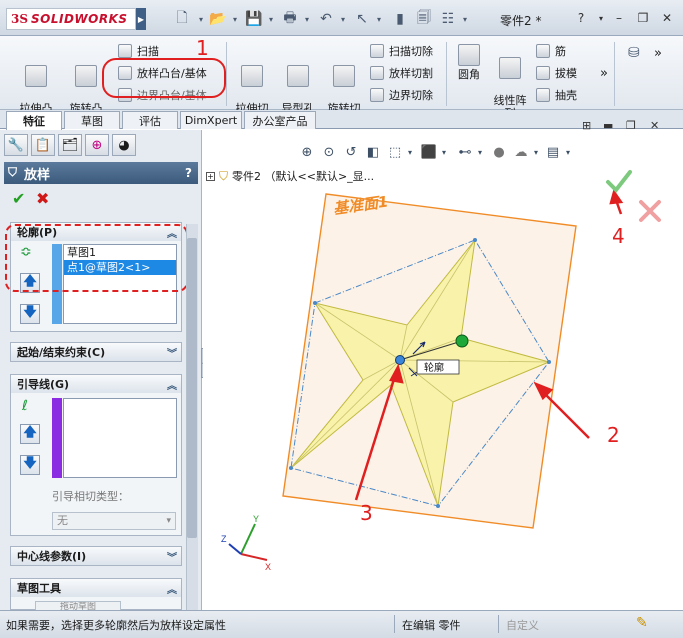 This screenshot has width=683, height=638. What do you see at coordinates (658, 53) in the screenshot?
I see `task-pane-expand-icon: »` at bounding box center [658, 53].